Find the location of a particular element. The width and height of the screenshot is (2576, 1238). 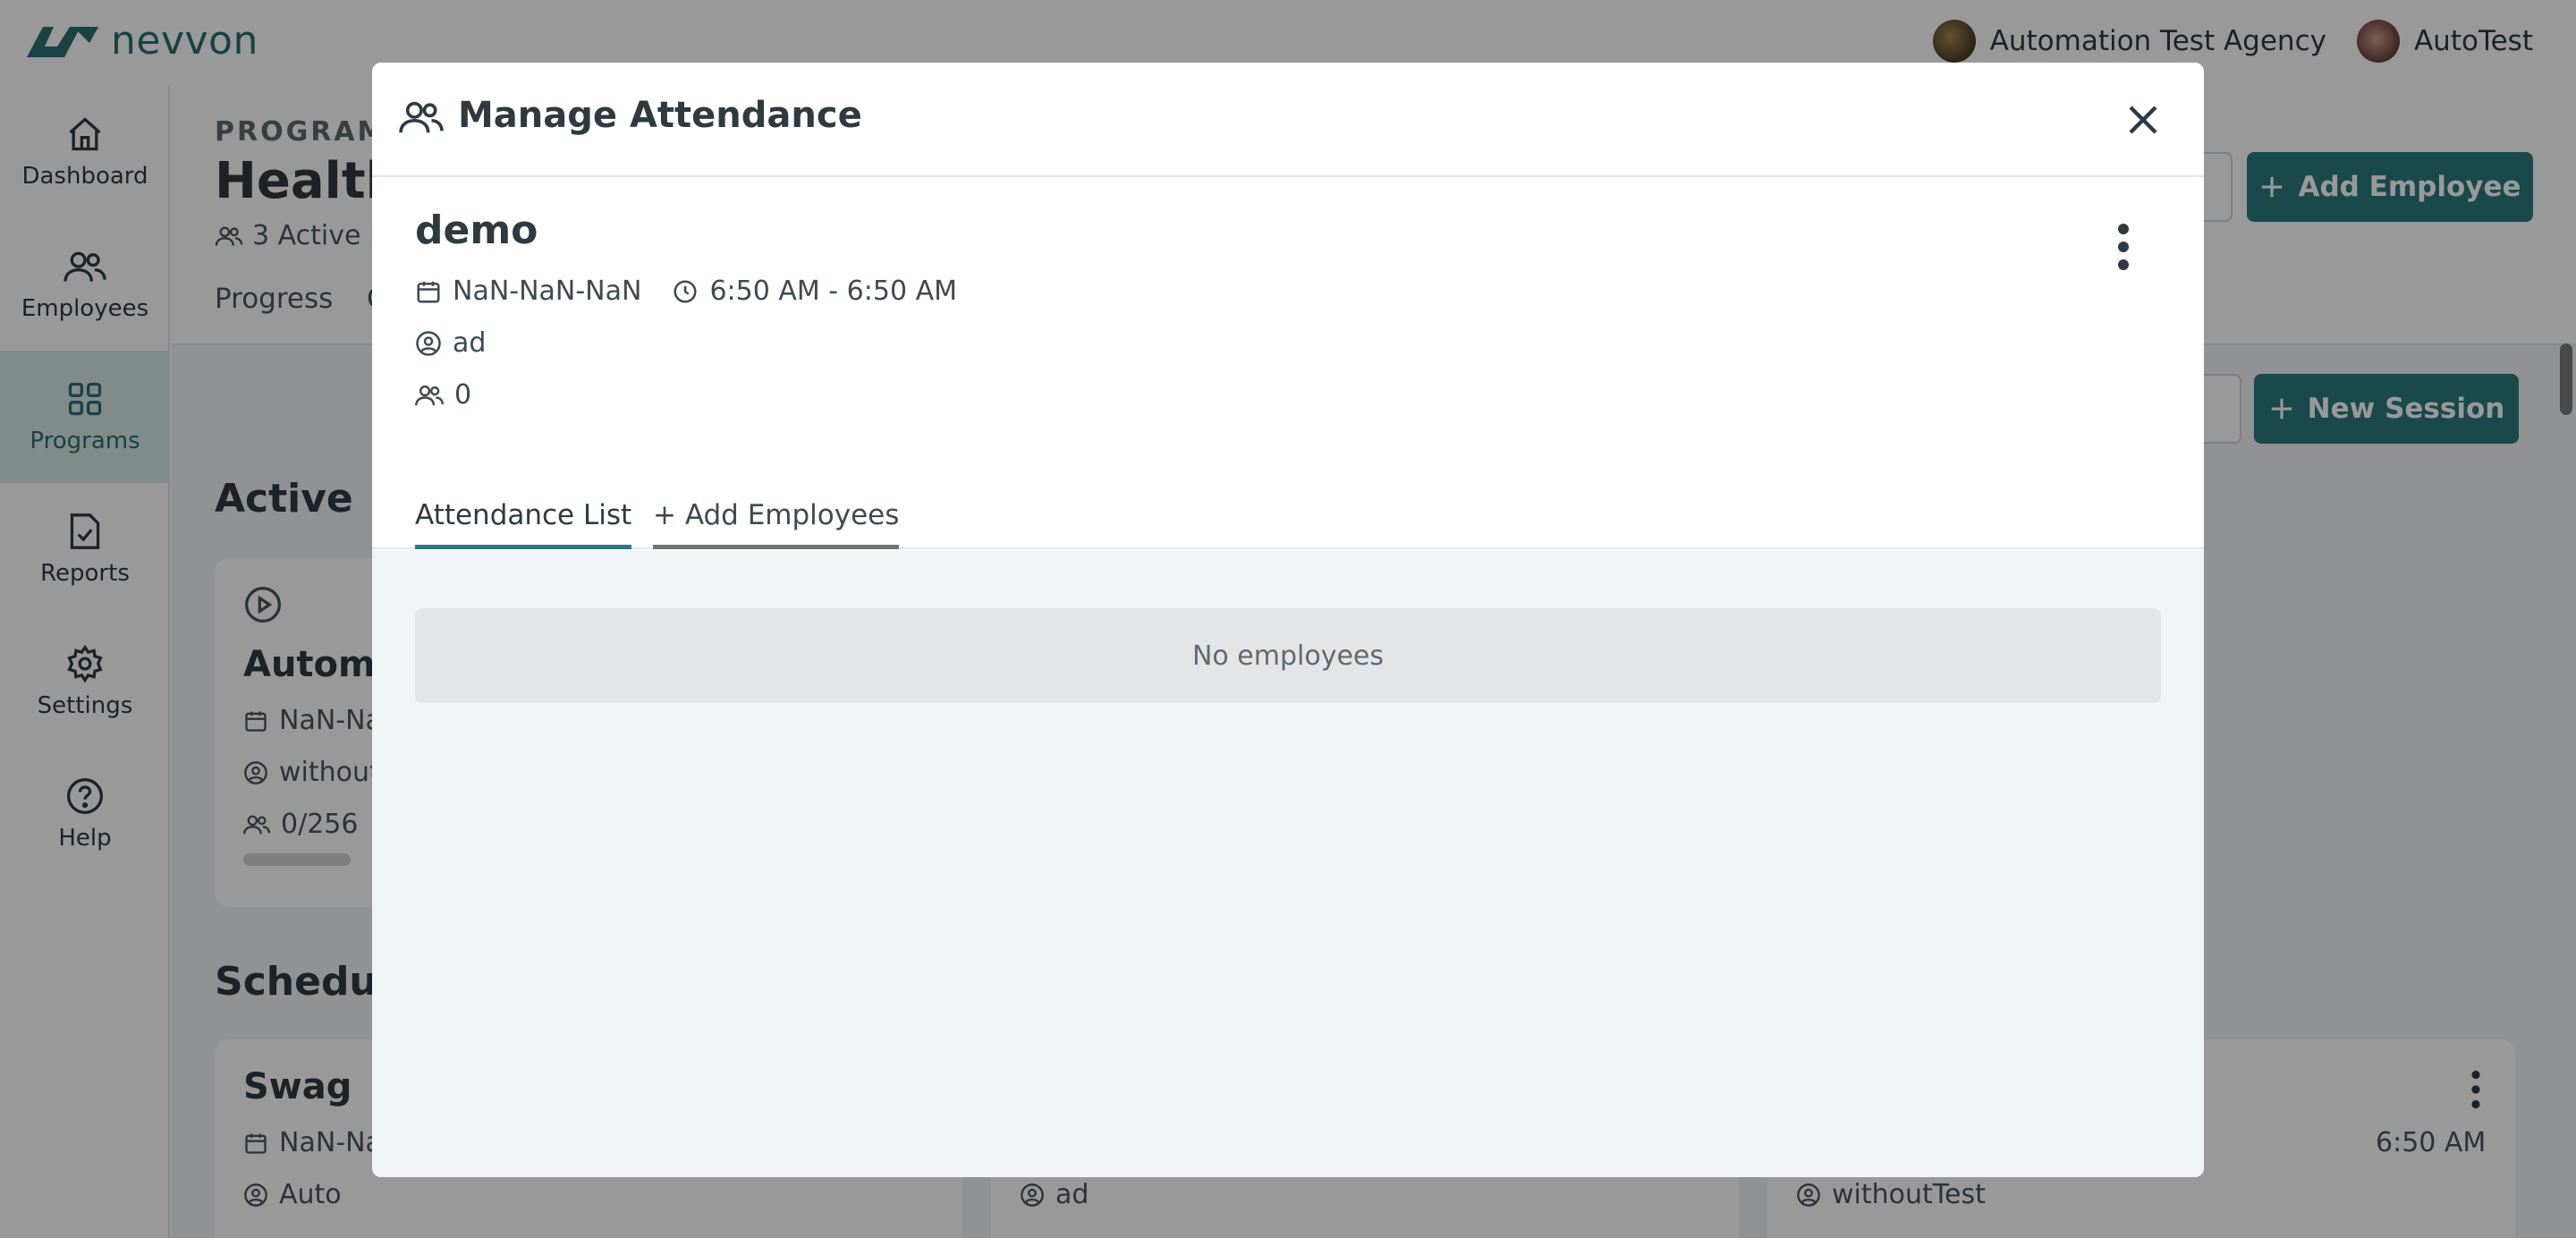

clock-icon is located at coordinates (685, 291).